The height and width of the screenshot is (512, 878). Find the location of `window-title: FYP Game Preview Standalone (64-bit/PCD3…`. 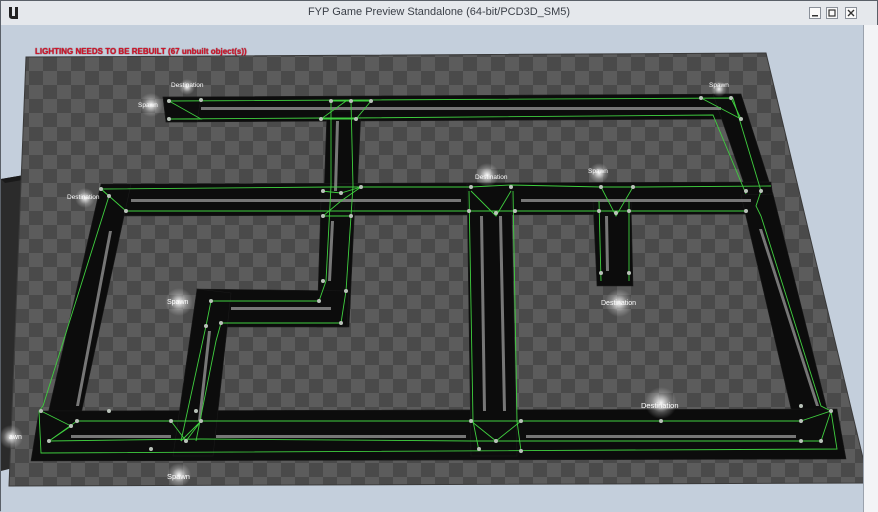

window-title: FYP Game Preview Standalone (64-bit/PCD3… is located at coordinates (439, 12).